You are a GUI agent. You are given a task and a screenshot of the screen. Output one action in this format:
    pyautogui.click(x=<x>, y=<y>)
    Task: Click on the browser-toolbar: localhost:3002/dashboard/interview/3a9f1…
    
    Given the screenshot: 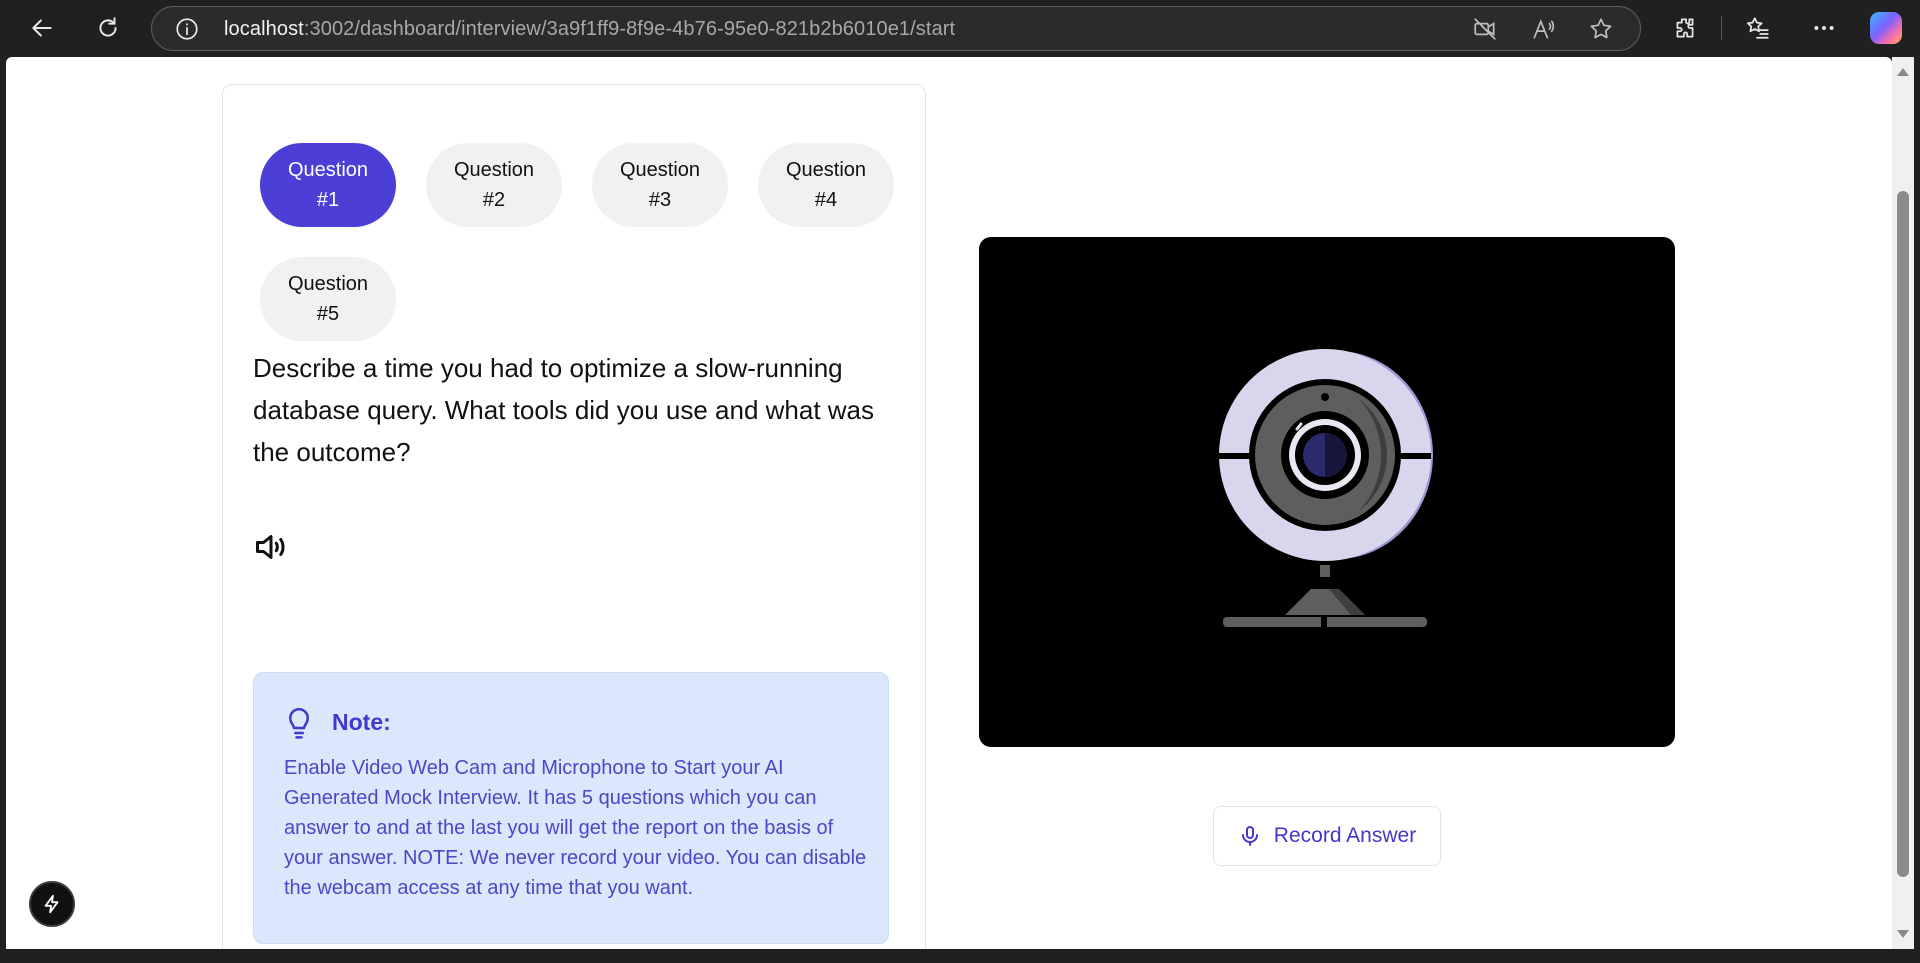 What is the action you would take?
    pyautogui.click(x=960, y=28)
    